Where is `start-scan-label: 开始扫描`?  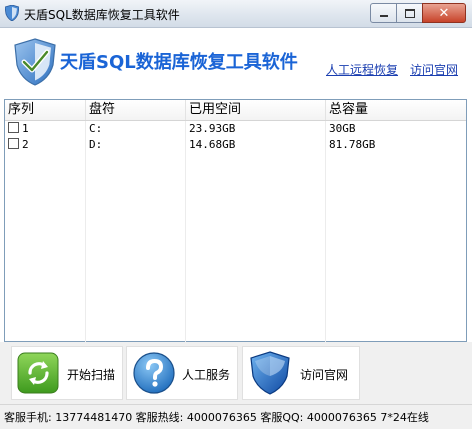
start-scan-label: 开始扫描 is located at coordinates (91, 375).